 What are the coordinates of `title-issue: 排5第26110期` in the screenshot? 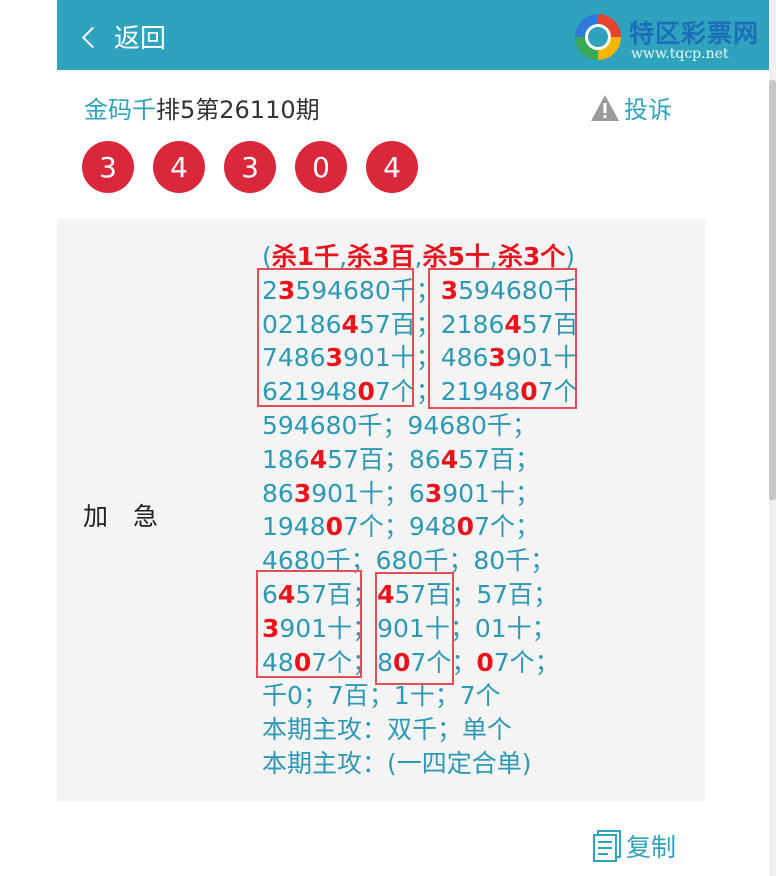 It's located at (238, 110).